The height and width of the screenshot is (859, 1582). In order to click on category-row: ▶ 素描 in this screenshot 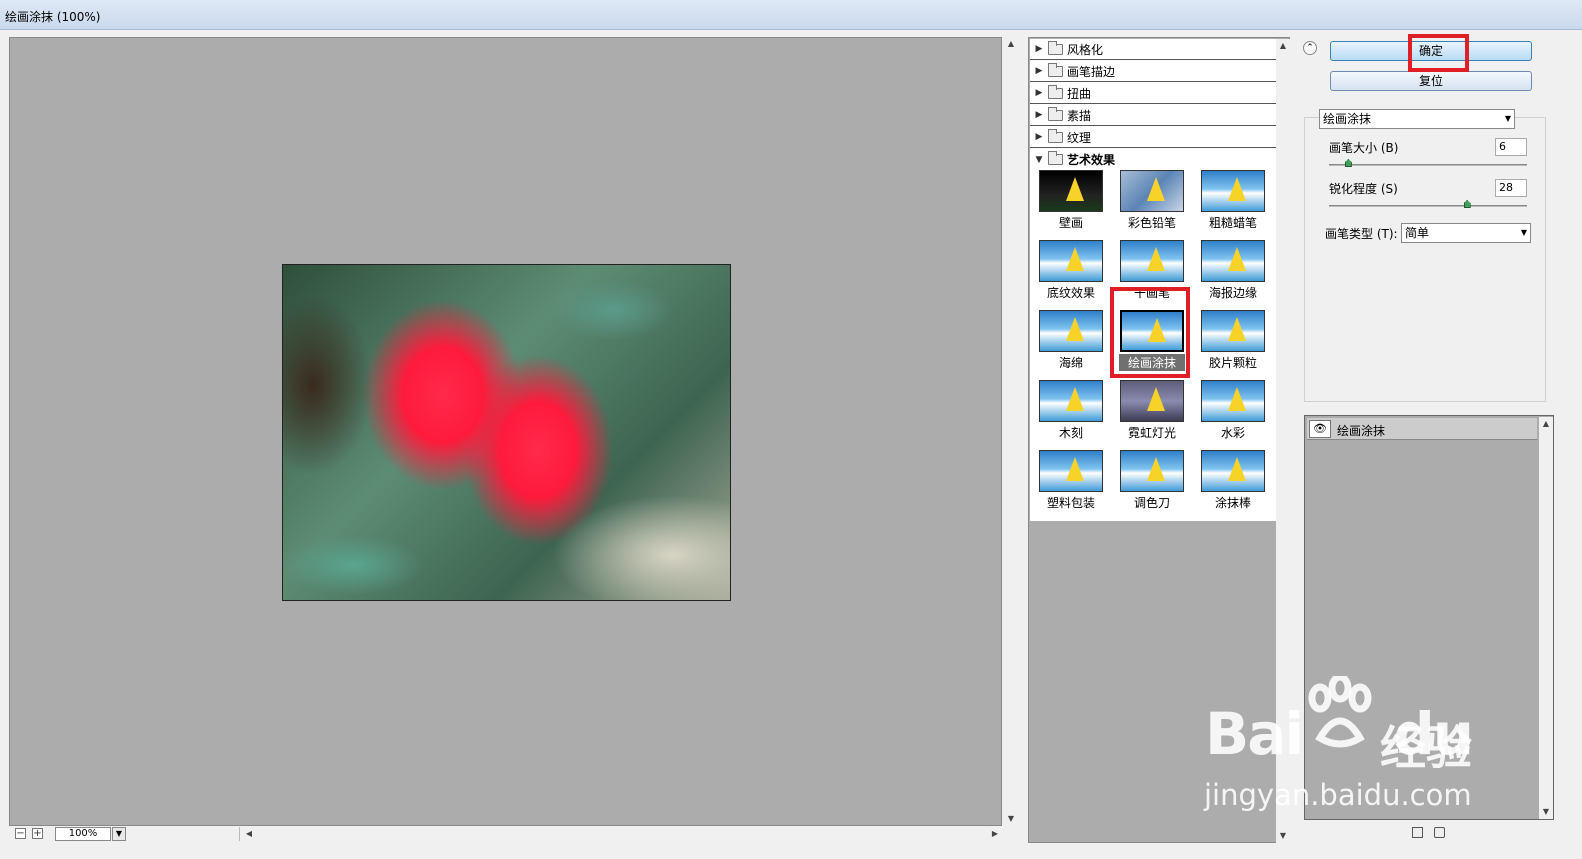, I will do `click(1153, 115)`.